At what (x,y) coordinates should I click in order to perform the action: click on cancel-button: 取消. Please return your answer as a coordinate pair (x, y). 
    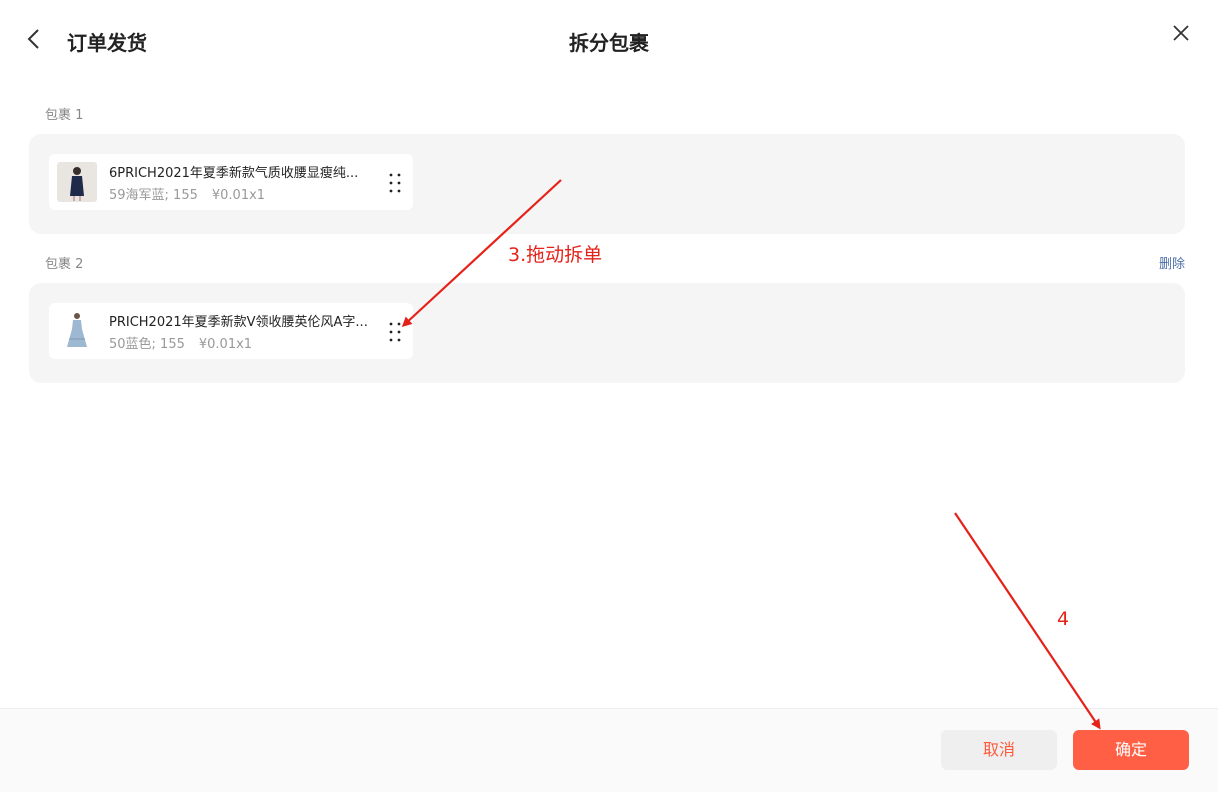
    Looking at the image, I should click on (999, 750).